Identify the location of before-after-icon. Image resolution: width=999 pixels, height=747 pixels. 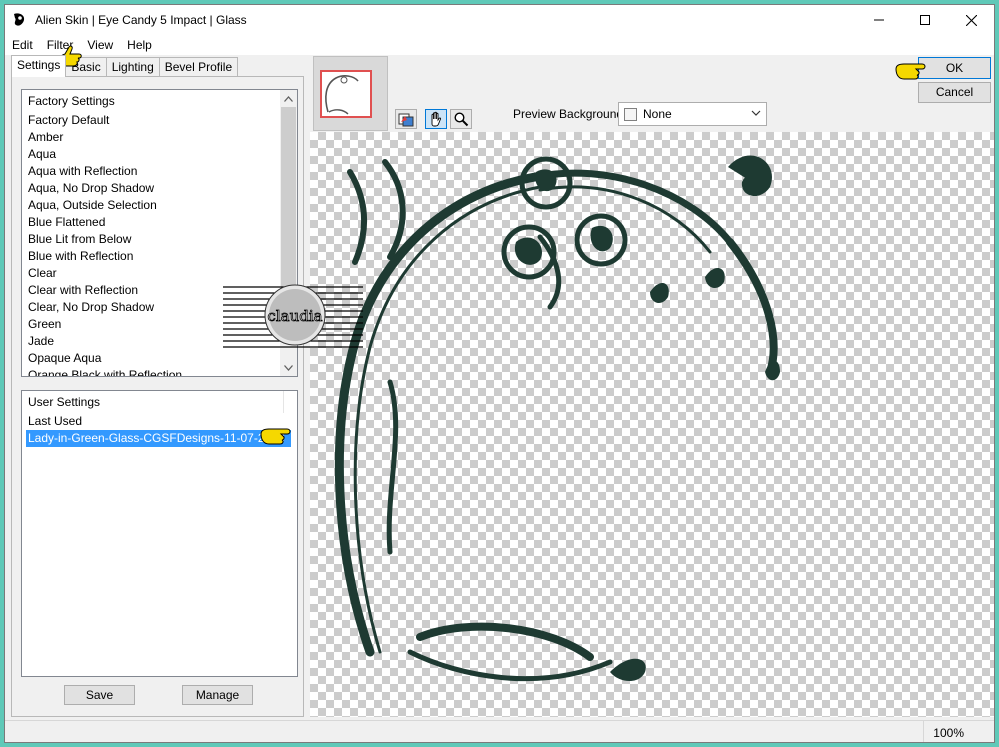
(406, 120).